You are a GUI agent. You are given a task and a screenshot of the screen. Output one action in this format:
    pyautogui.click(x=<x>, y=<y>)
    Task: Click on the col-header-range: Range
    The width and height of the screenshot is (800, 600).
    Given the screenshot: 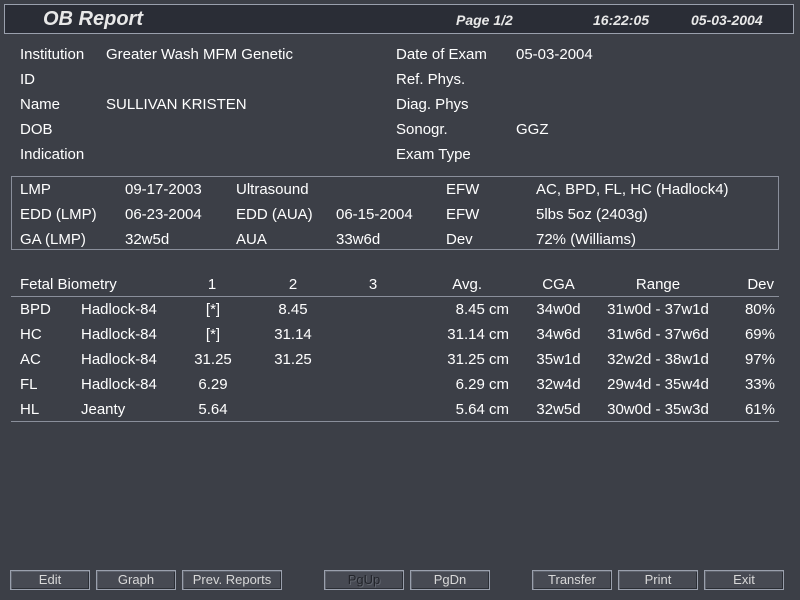 What is the action you would take?
    pyautogui.click(x=658, y=284)
    